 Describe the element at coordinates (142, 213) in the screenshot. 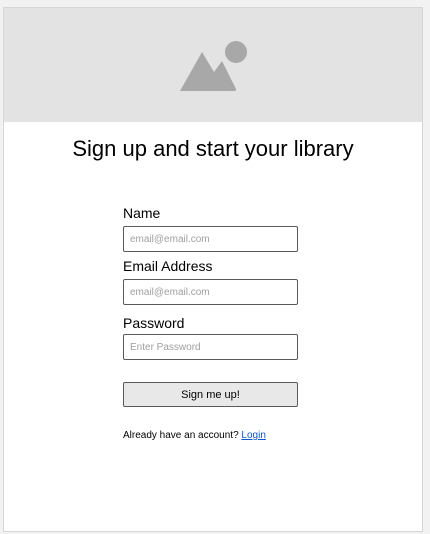

I see `name-label: Name` at that location.